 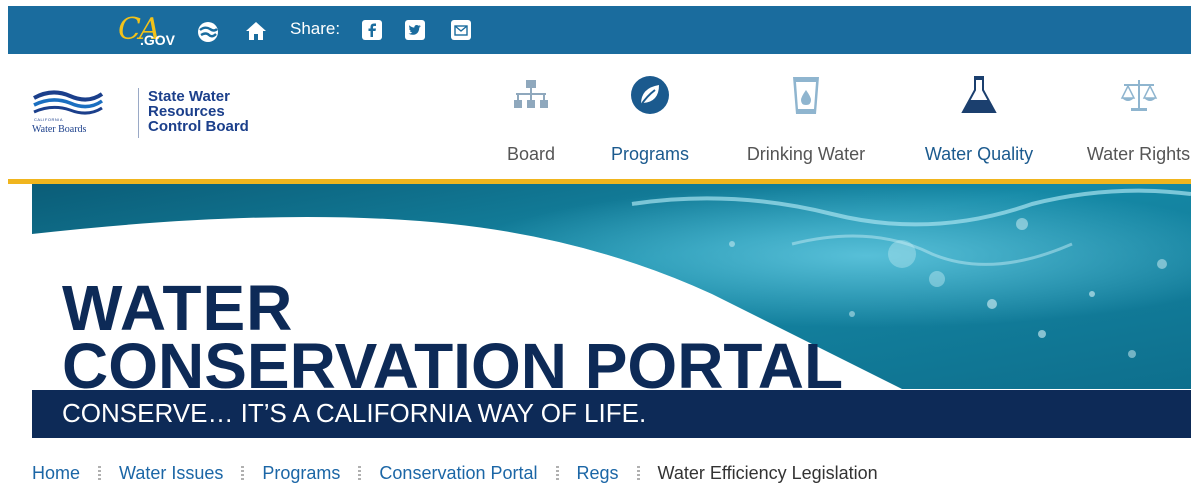 I want to click on nav-label-programs: Programs, so click(x=650, y=154).